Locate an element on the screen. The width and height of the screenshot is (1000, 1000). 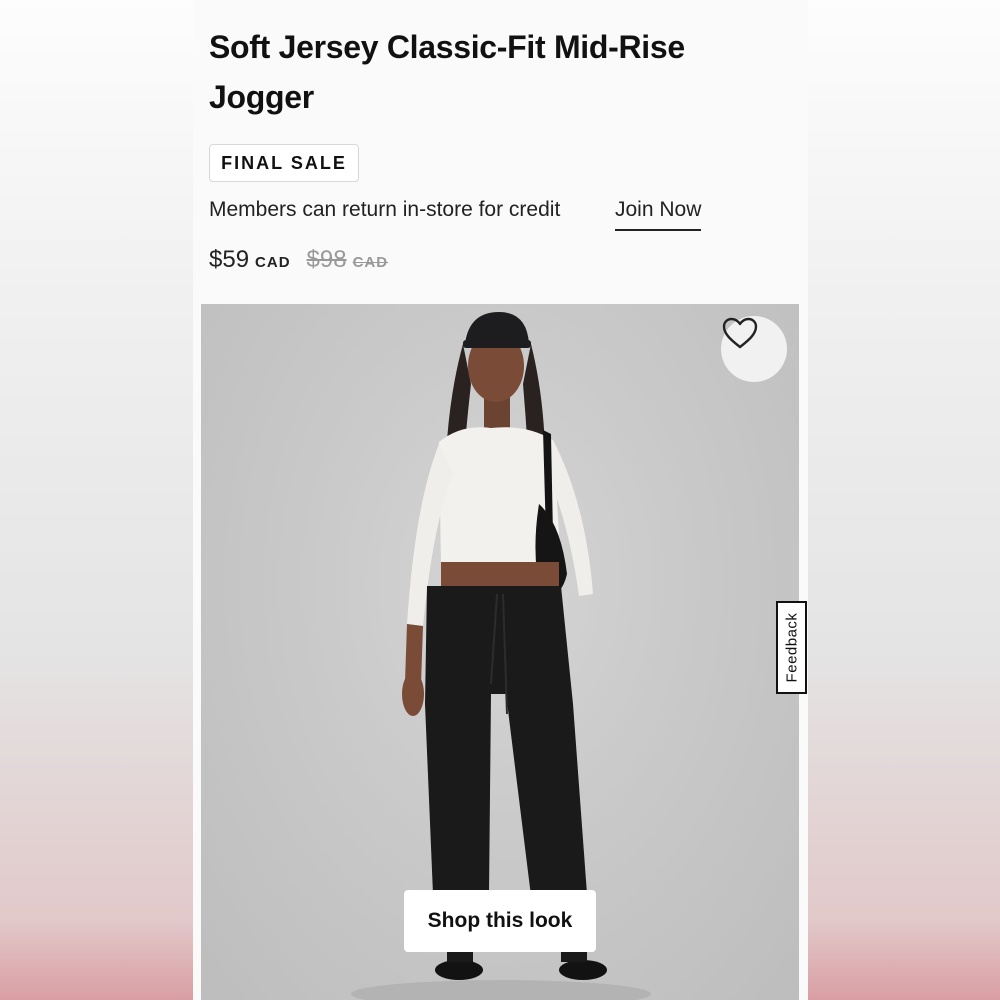
shop-this-look-button: Shop this look is located at coordinates (500, 921).